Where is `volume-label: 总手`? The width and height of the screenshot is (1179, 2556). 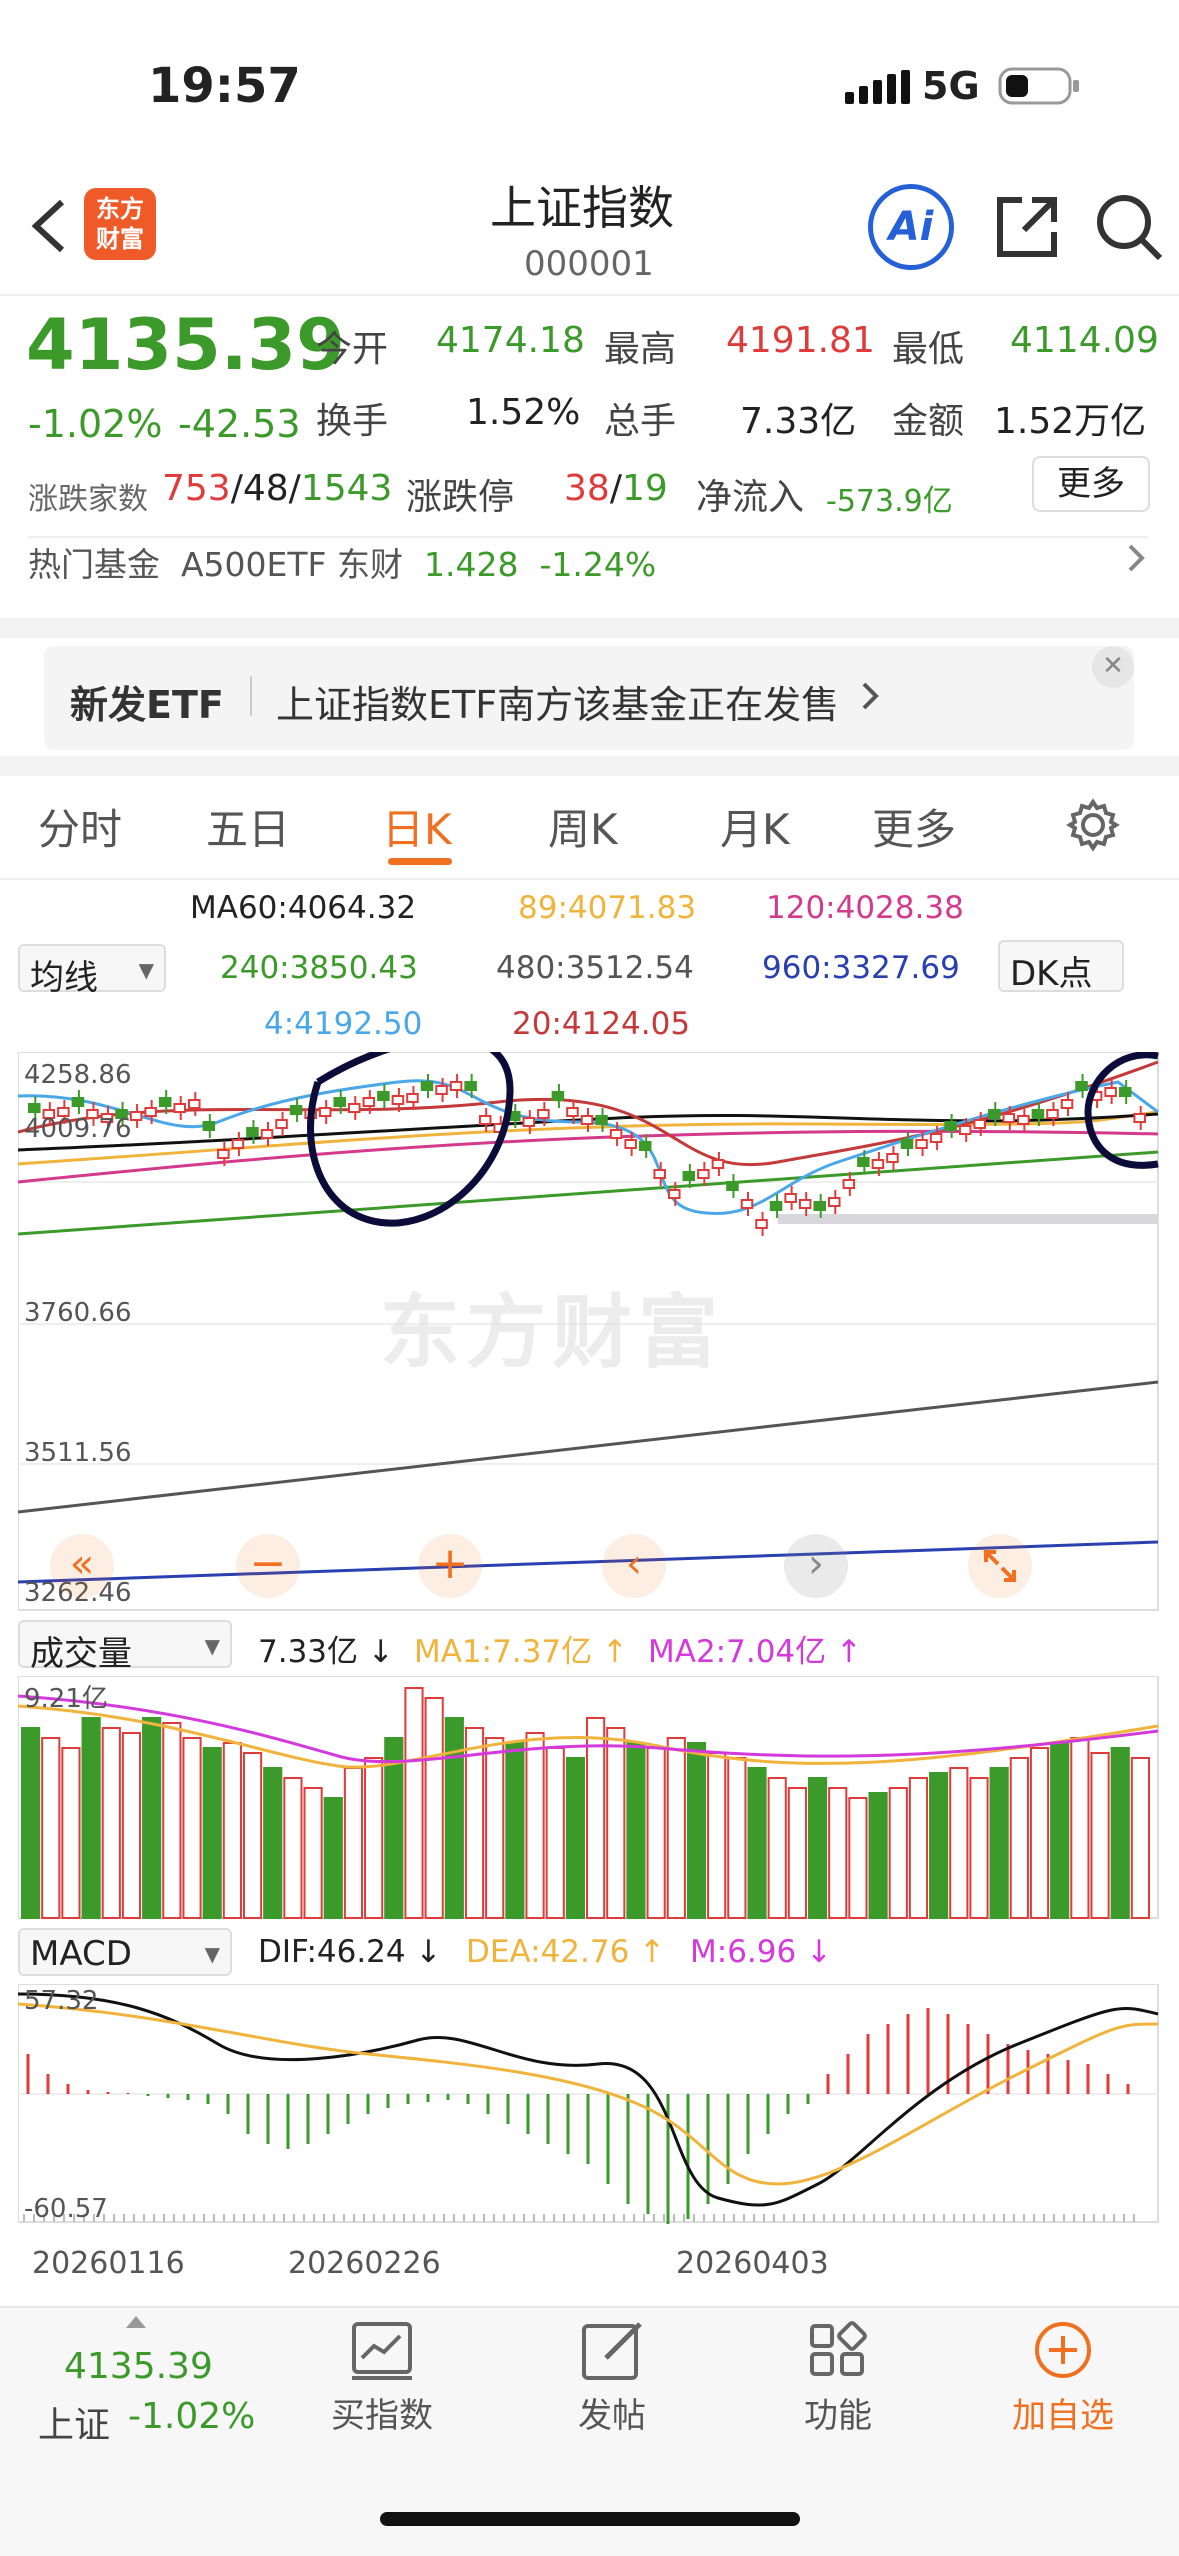 volume-label: 总手 is located at coordinates (640, 421).